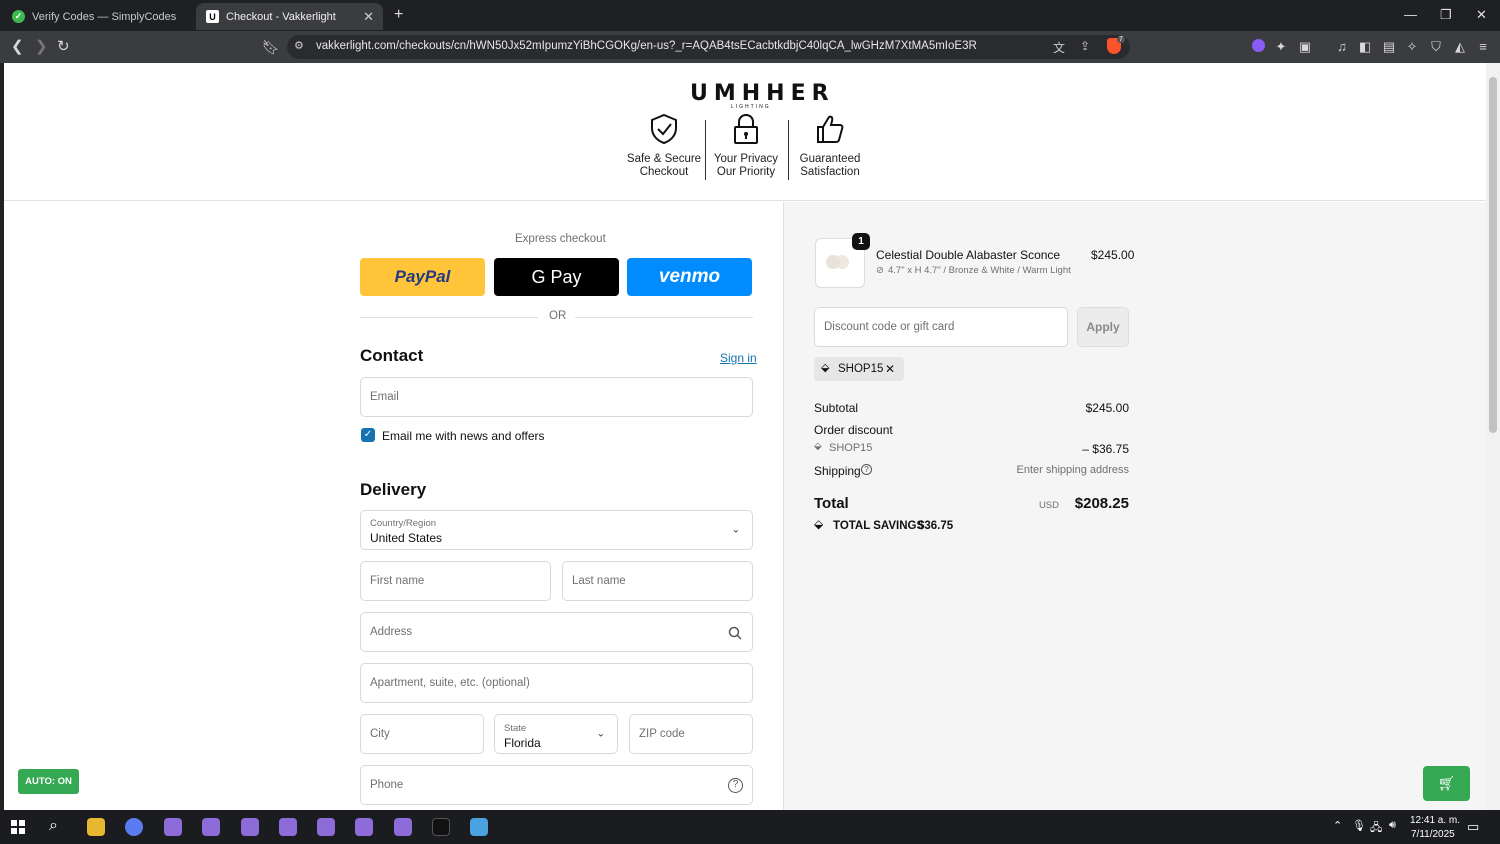  What do you see at coordinates (1376, 828) in the screenshot?
I see `network-icon: 🖧` at bounding box center [1376, 828].